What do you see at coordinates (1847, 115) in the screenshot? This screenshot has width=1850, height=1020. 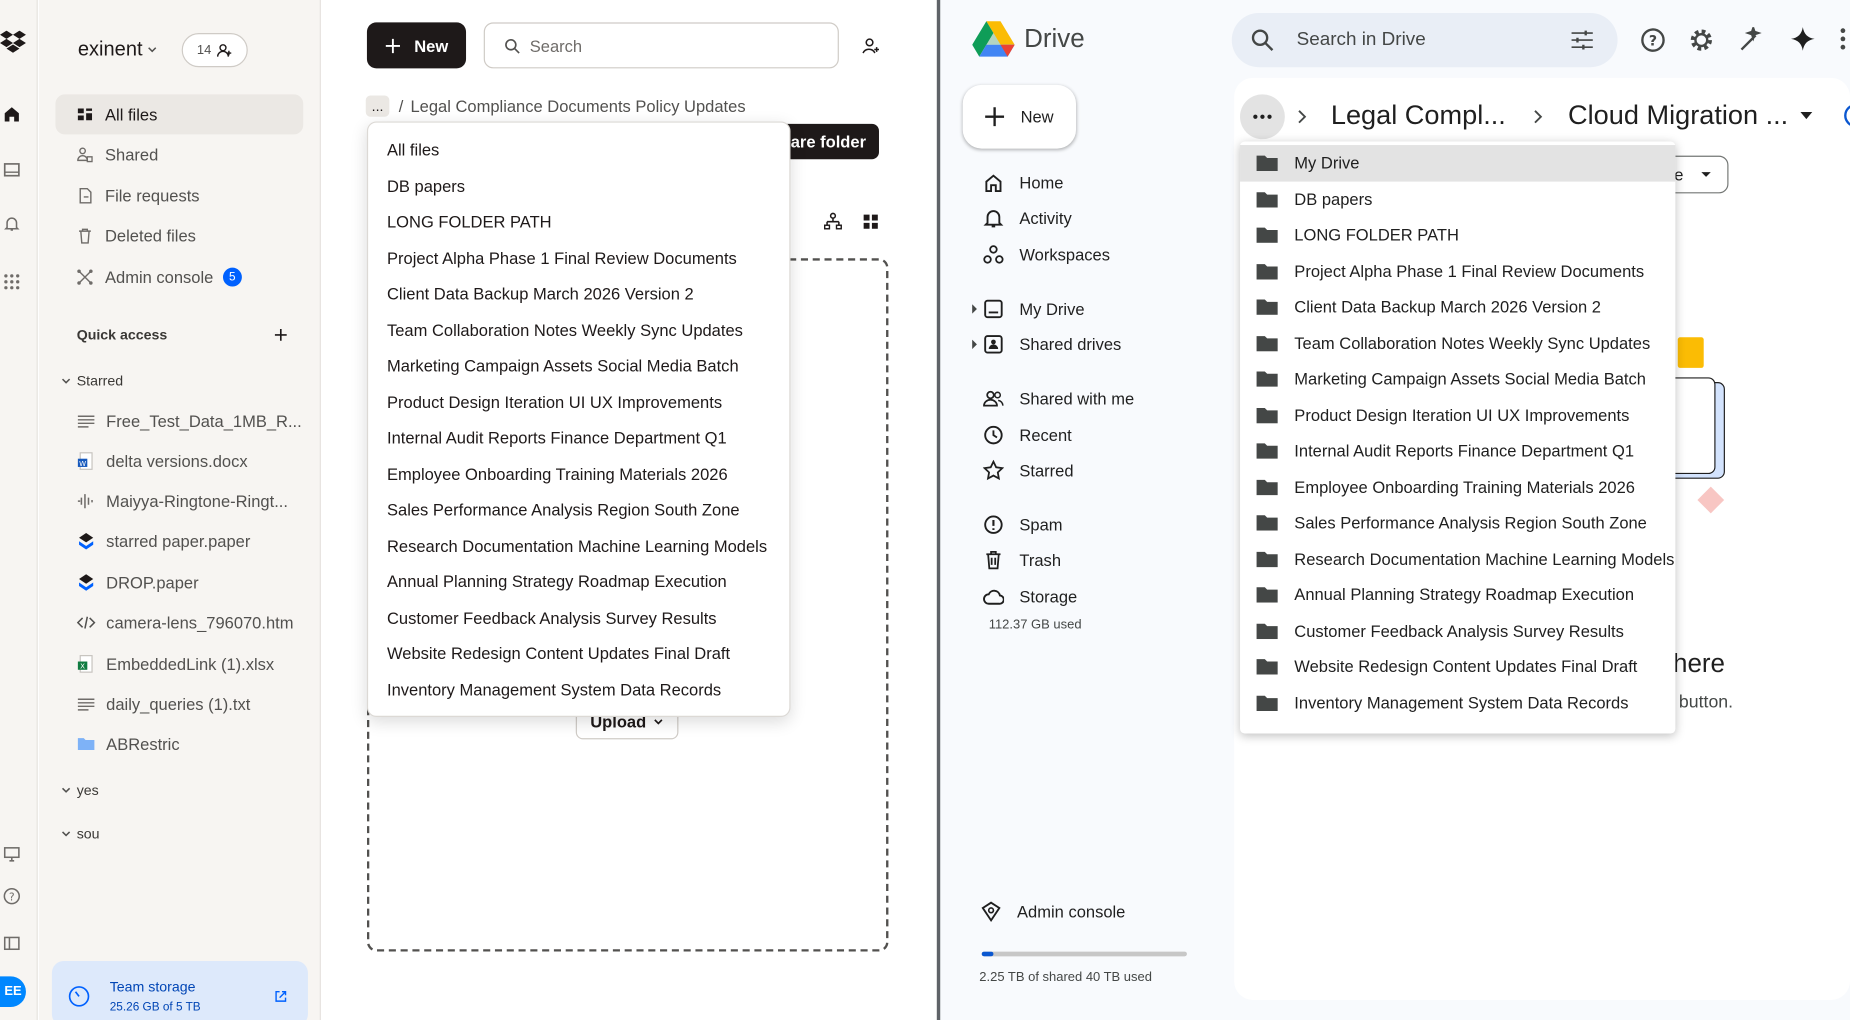 I see `info-icon-partial` at bounding box center [1847, 115].